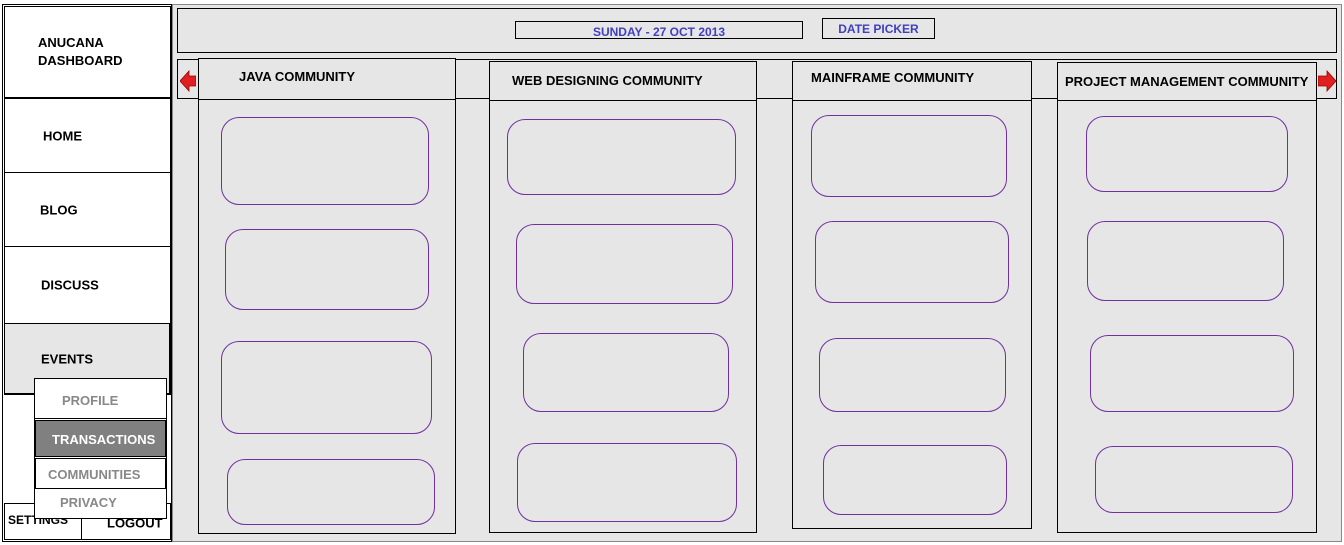 This screenshot has width=1344, height=545. I want to click on menu-item-profile: PROFILE, so click(100, 399).